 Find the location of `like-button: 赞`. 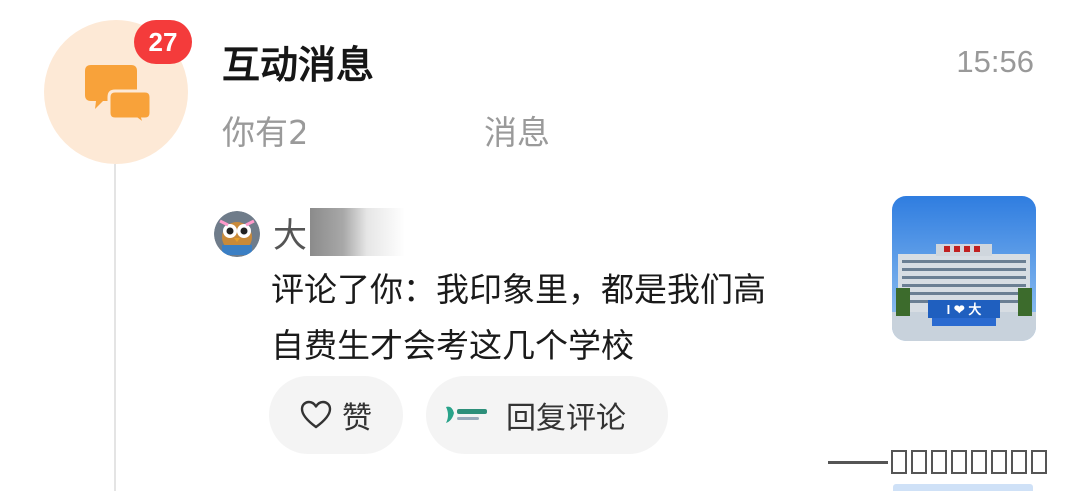

like-button: 赞 is located at coordinates (336, 415).